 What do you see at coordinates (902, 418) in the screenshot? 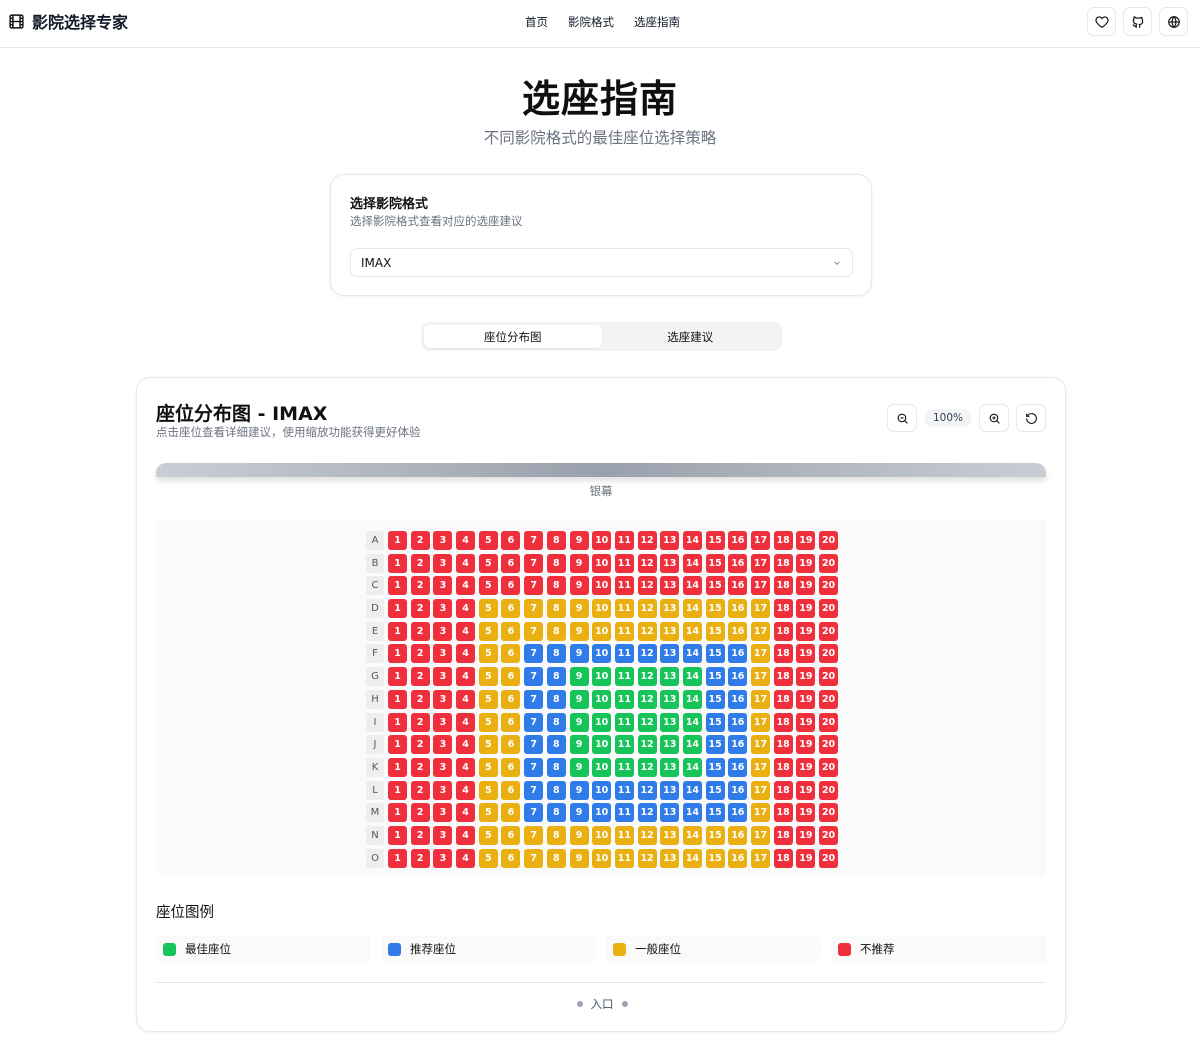
I see `zoom-out-button` at bounding box center [902, 418].